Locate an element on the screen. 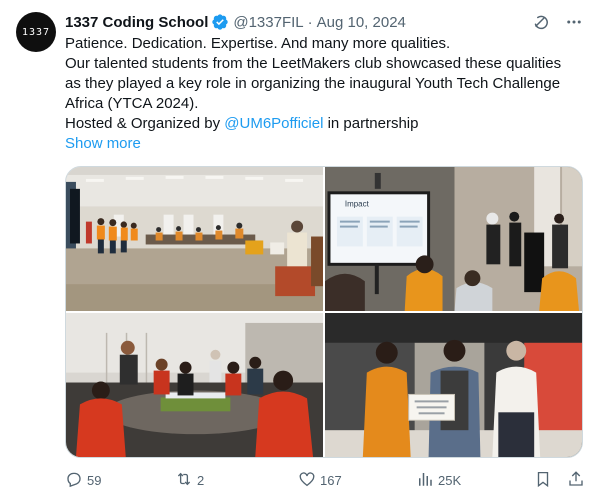 The width and height of the screenshot is (599, 503). avatar-logo-text: 1337 is located at coordinates (36, 32).